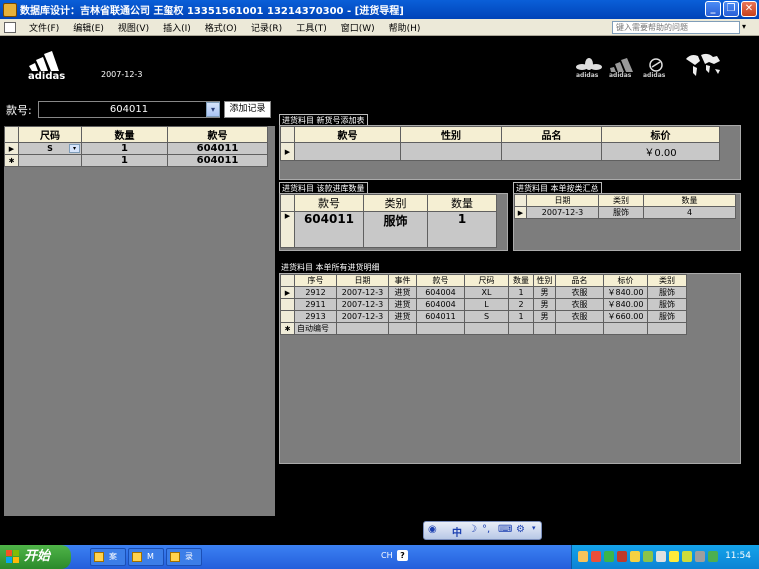 This screenshot has width=759, height=569. Describe the element at coordinates (133, 27) in the screenshot. I see `menu-view: 视图(V)` at that location.